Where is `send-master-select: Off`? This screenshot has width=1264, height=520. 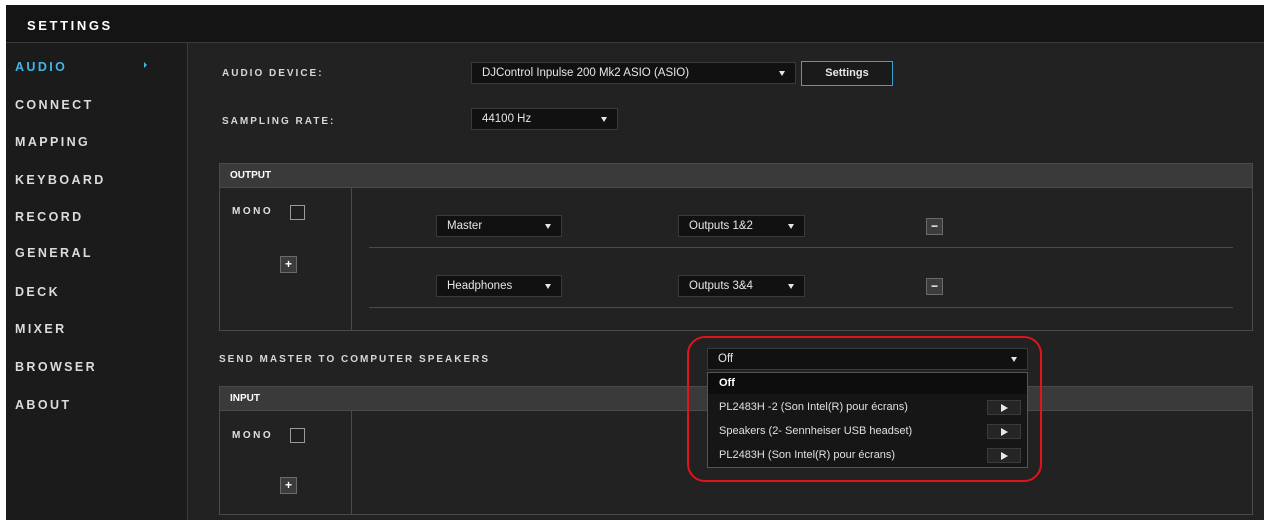 send-master-select: Off is located at coordinates (867, 359).